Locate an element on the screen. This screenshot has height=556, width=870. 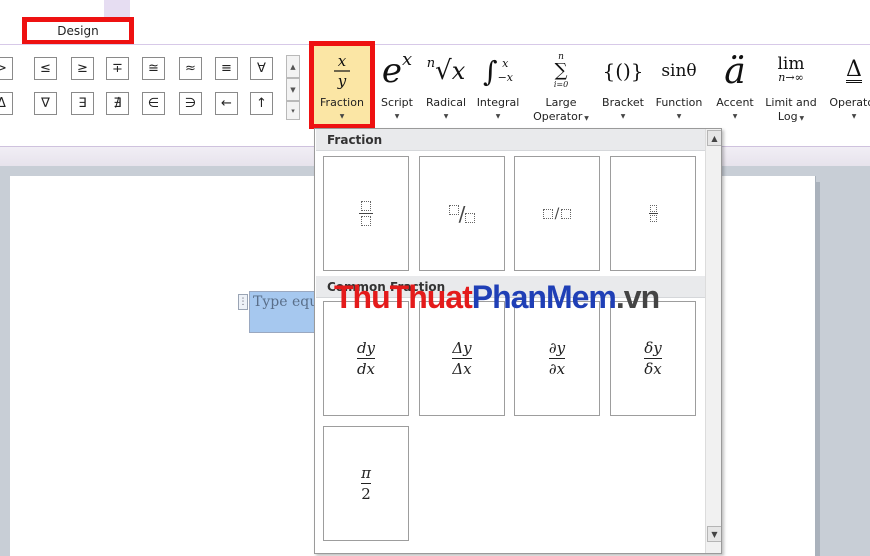
scroll-down-icon: ▼ is located at coordinates (714, 534).